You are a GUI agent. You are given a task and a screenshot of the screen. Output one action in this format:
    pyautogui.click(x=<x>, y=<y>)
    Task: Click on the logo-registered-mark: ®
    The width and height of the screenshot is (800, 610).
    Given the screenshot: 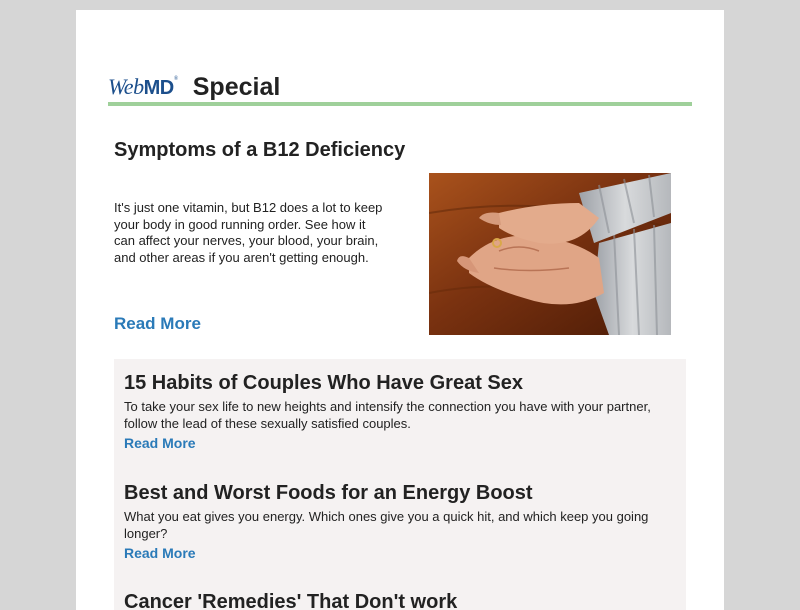 What is the action you would take?
    pyautogui.click(x=176, y=79)
    